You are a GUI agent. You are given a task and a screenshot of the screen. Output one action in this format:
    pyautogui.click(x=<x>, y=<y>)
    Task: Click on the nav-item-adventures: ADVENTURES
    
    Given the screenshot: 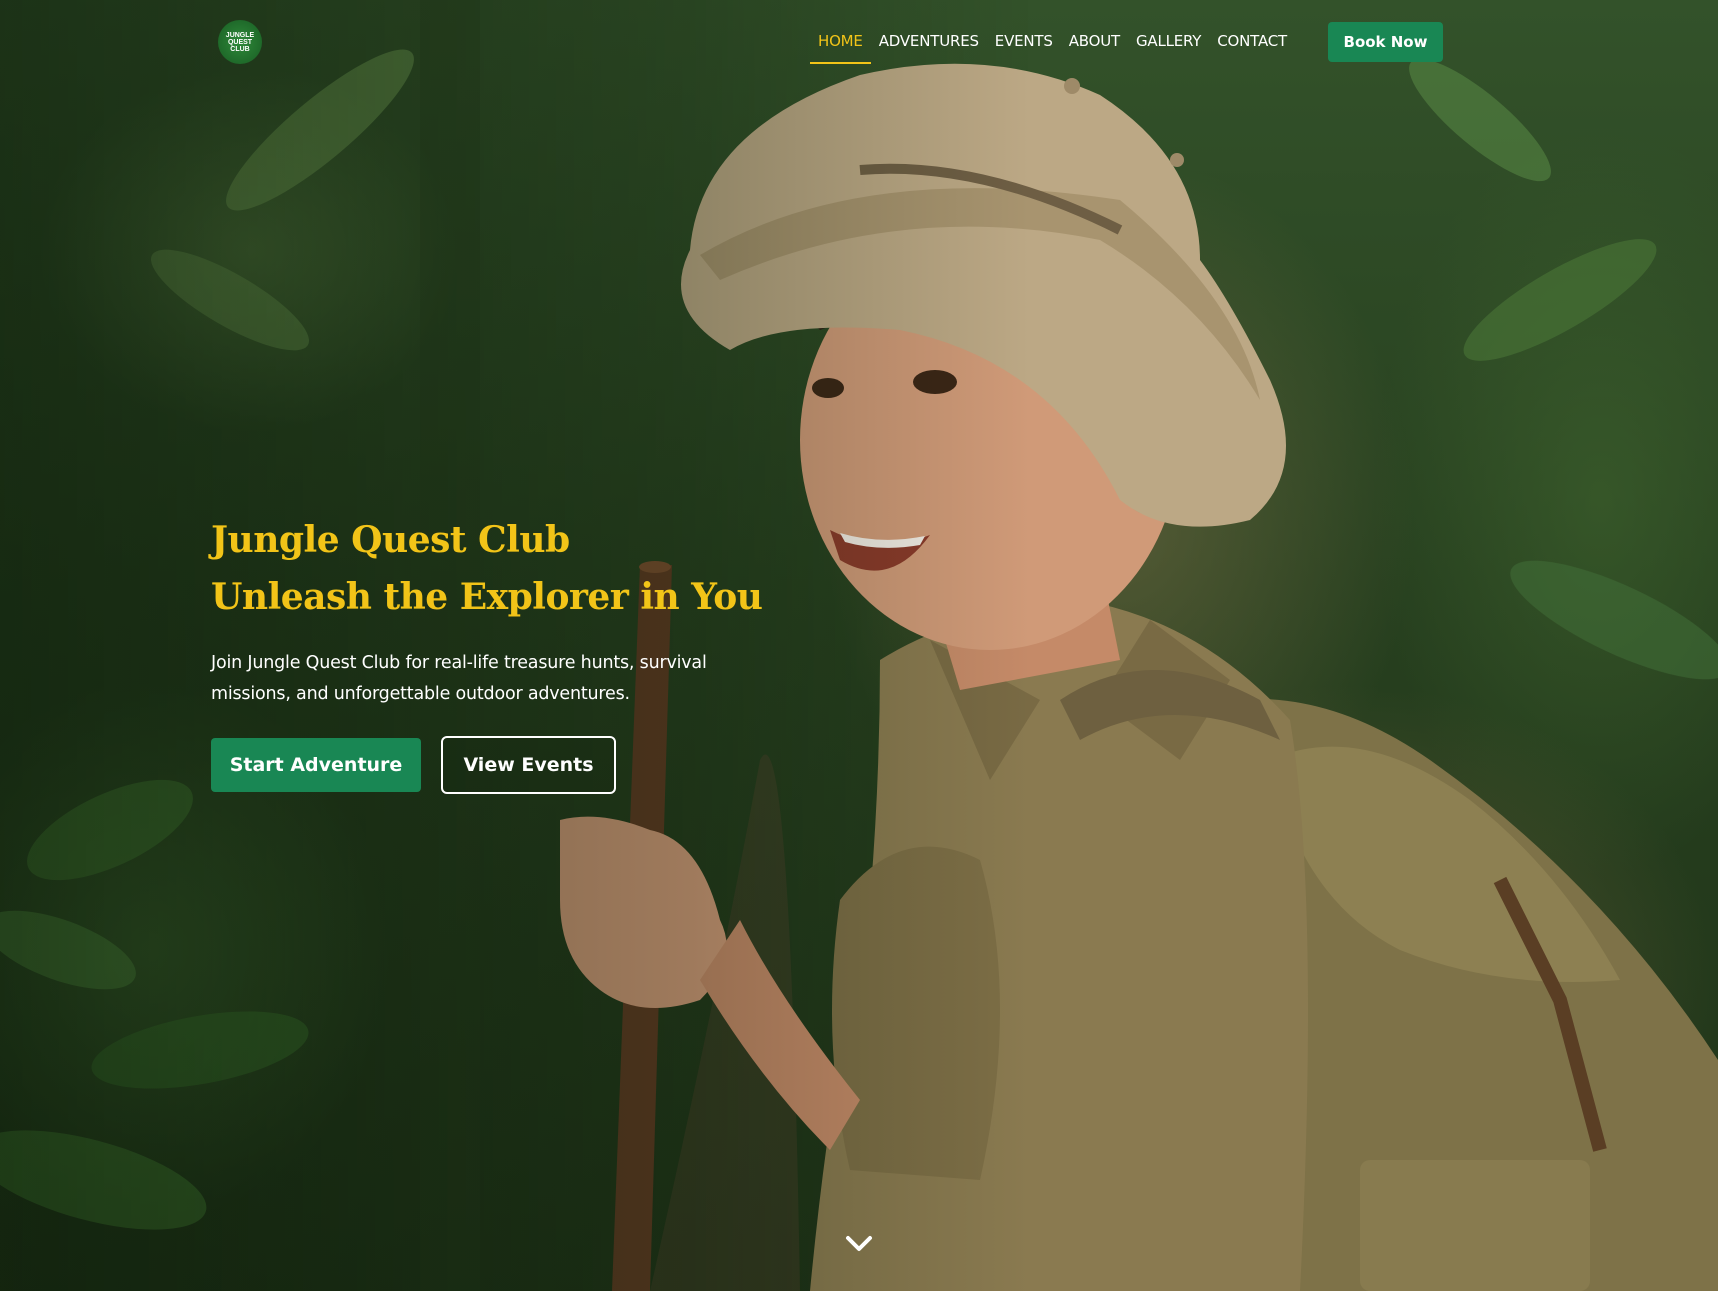 What is the action you would take?
    pyautogui.click(x=929, y=41)
    